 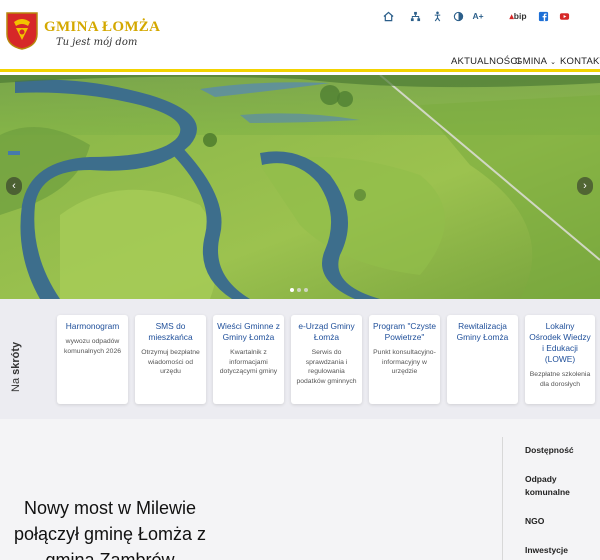 I want to click on sidebar-link-dostepnosc: Dostępność, so click(x=549, y=450).